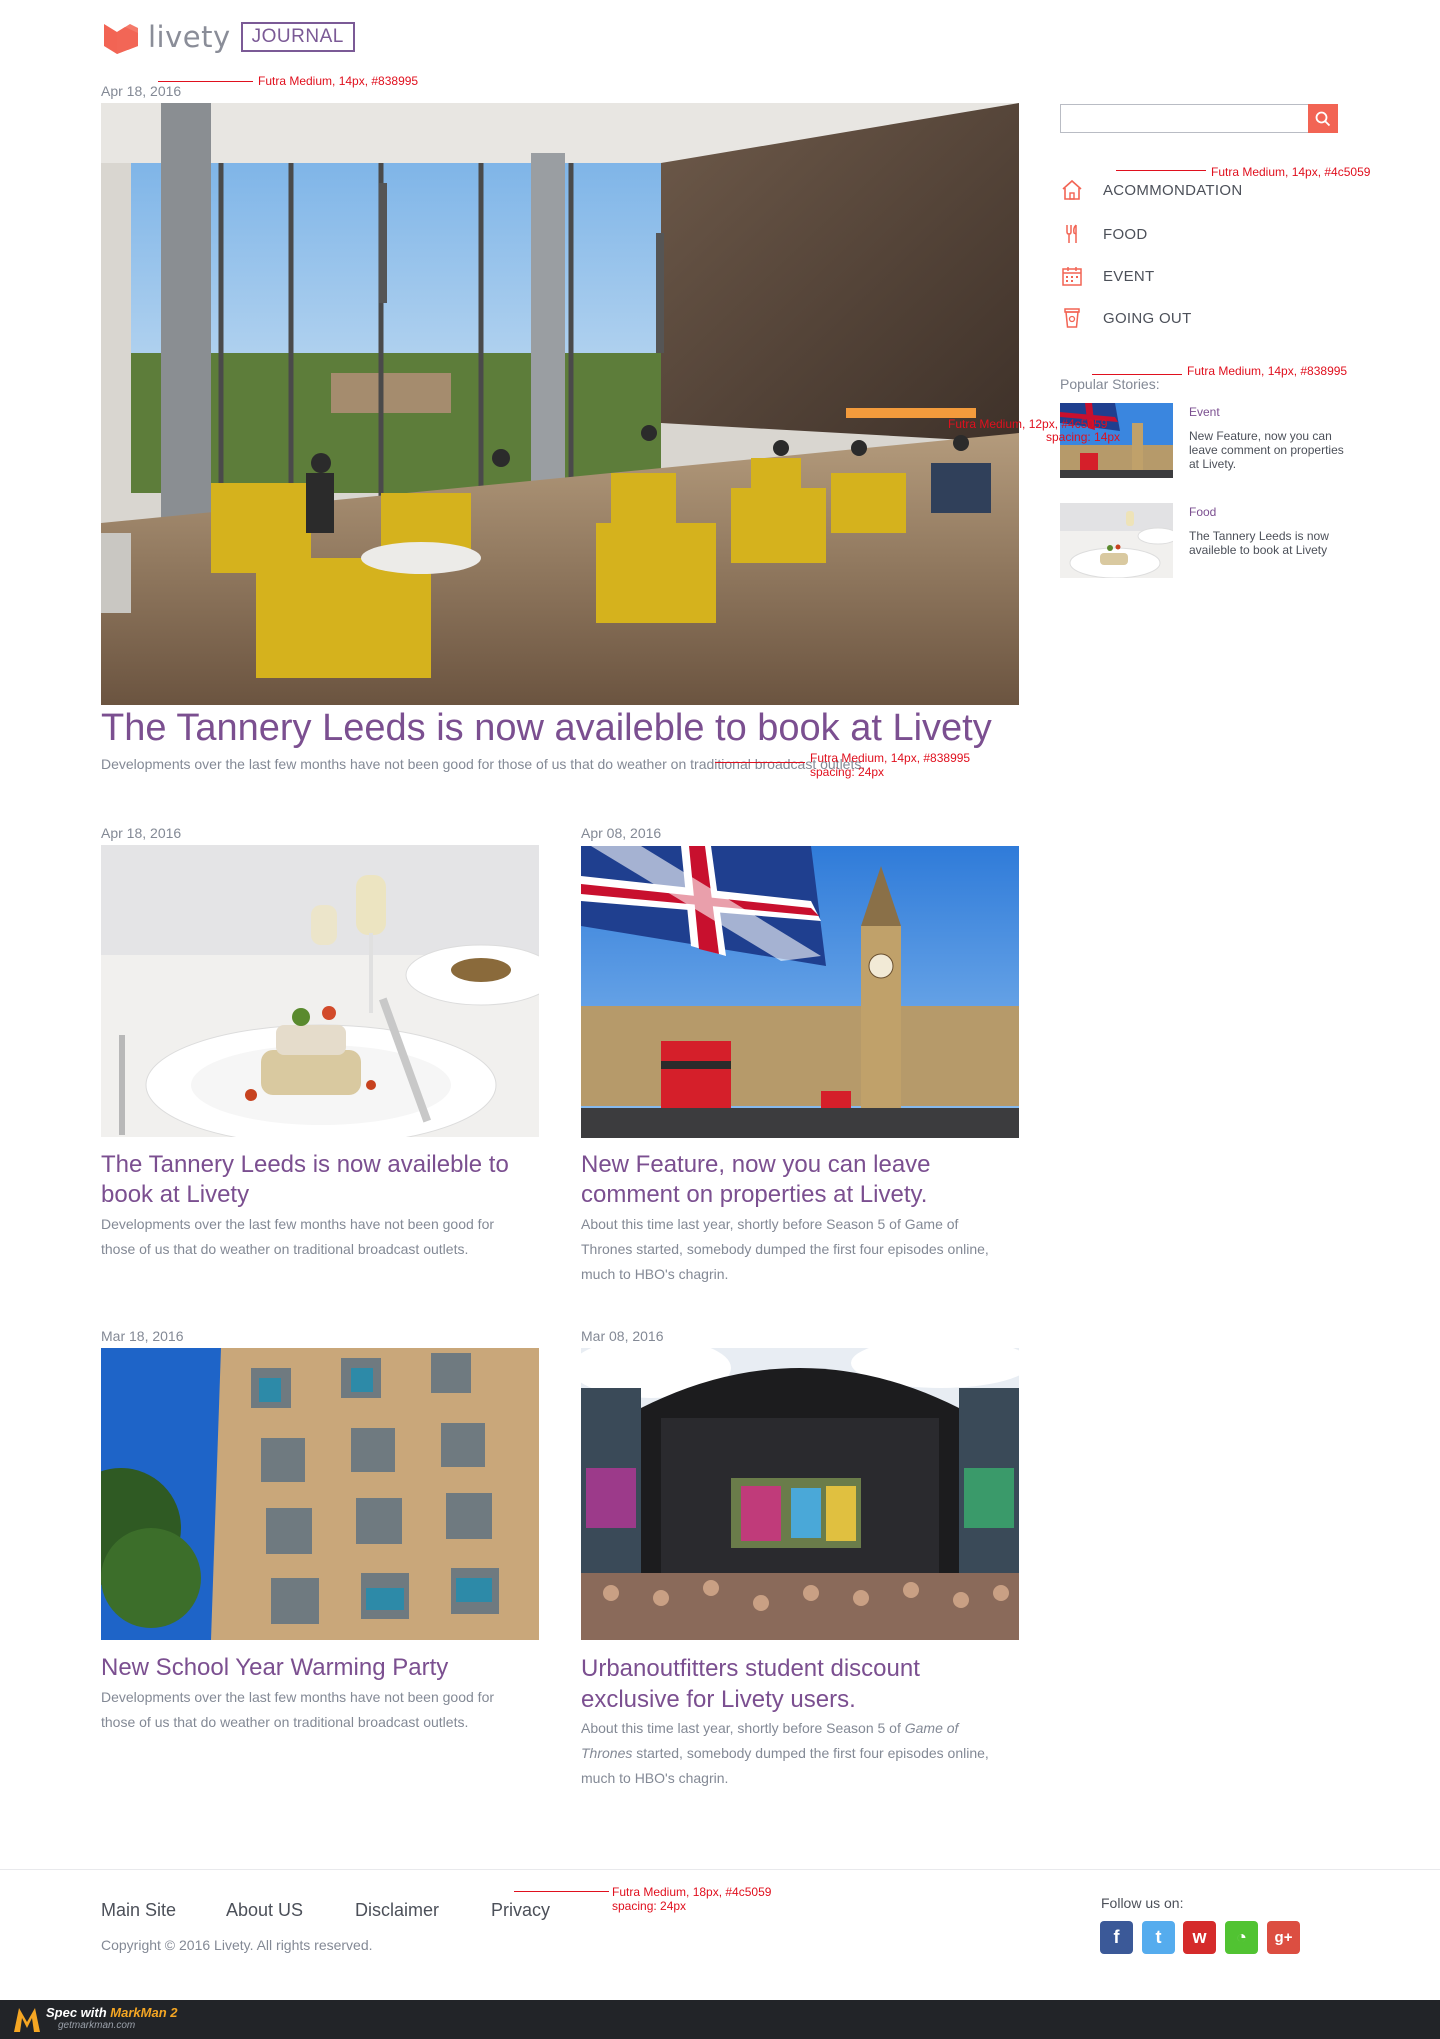 The image size is (1440, 2039). Describe the element at coordinates (622, 1336) in the screenshot. I see `article-date: Mar 08, 2016` at that location.